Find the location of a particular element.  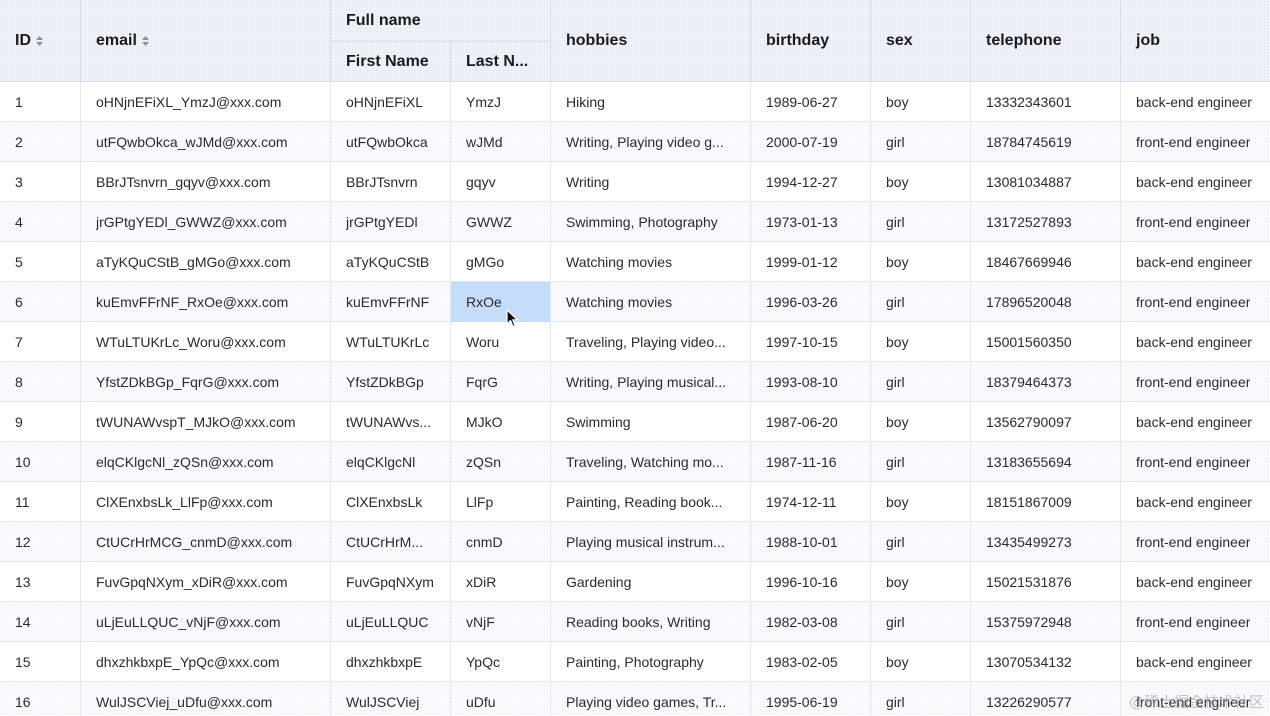

cell-telephone: 15375972948 is located at coordinates (1046, 622).